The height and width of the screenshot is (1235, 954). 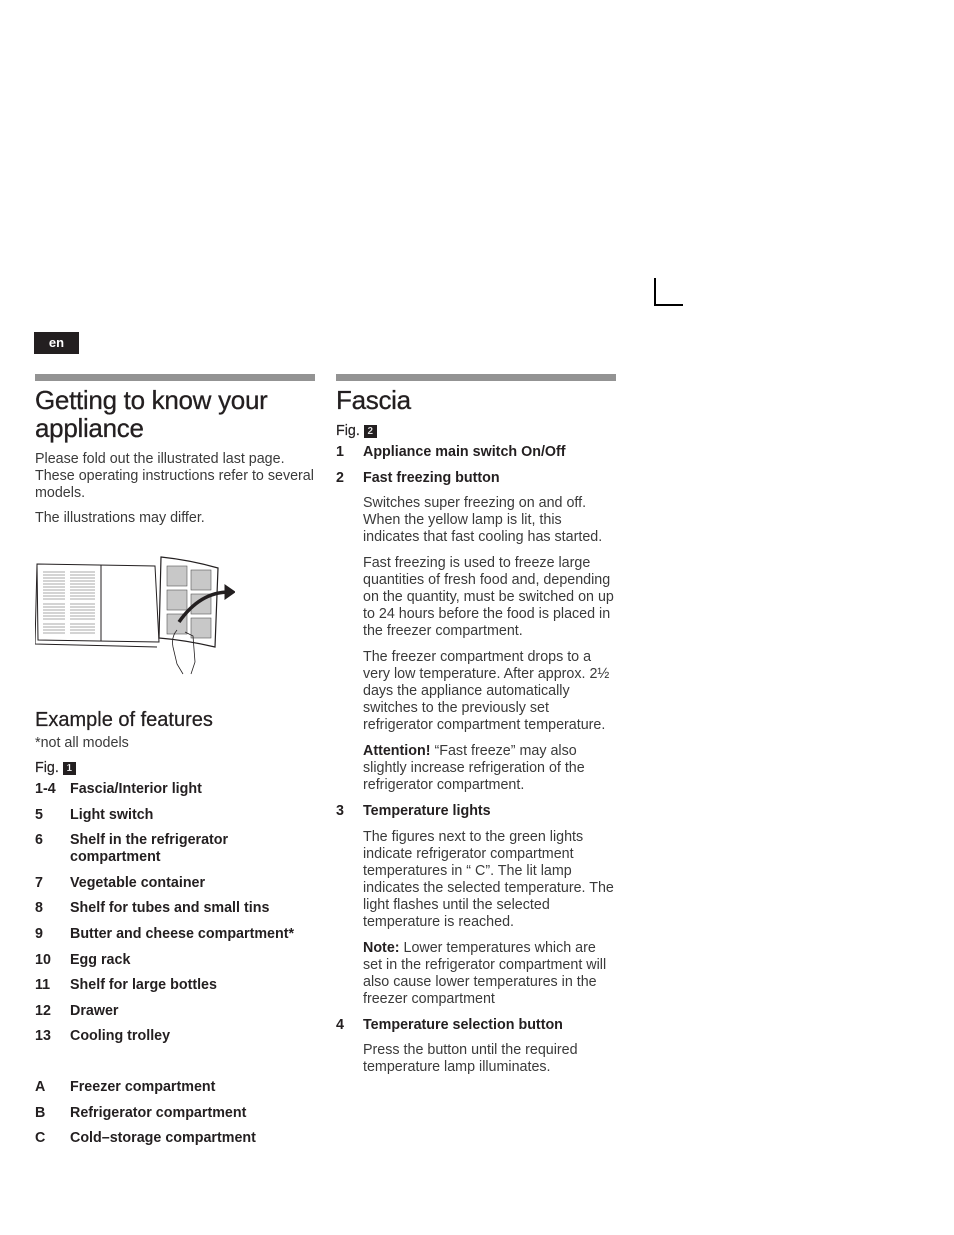 What do you see at coordinates (668, 292) in the screenshot?
I see `crop-mark` at bounding box center [668, 292].